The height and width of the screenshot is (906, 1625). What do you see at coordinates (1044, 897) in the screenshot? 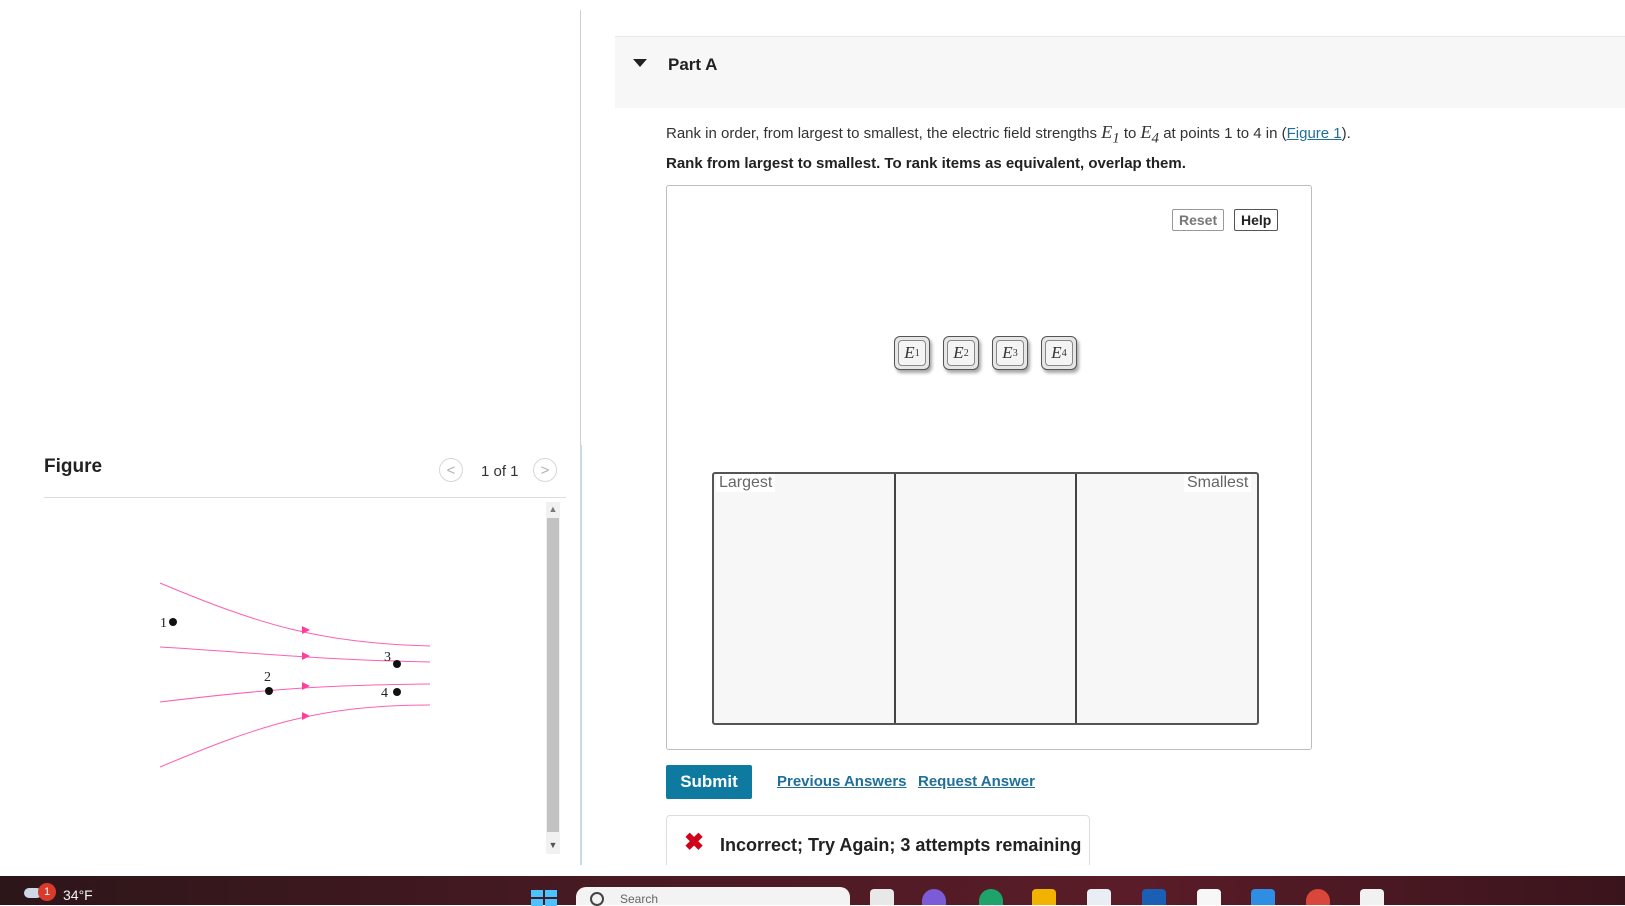
I see `file-explorer-icon` at bounding box center [1044, 897].